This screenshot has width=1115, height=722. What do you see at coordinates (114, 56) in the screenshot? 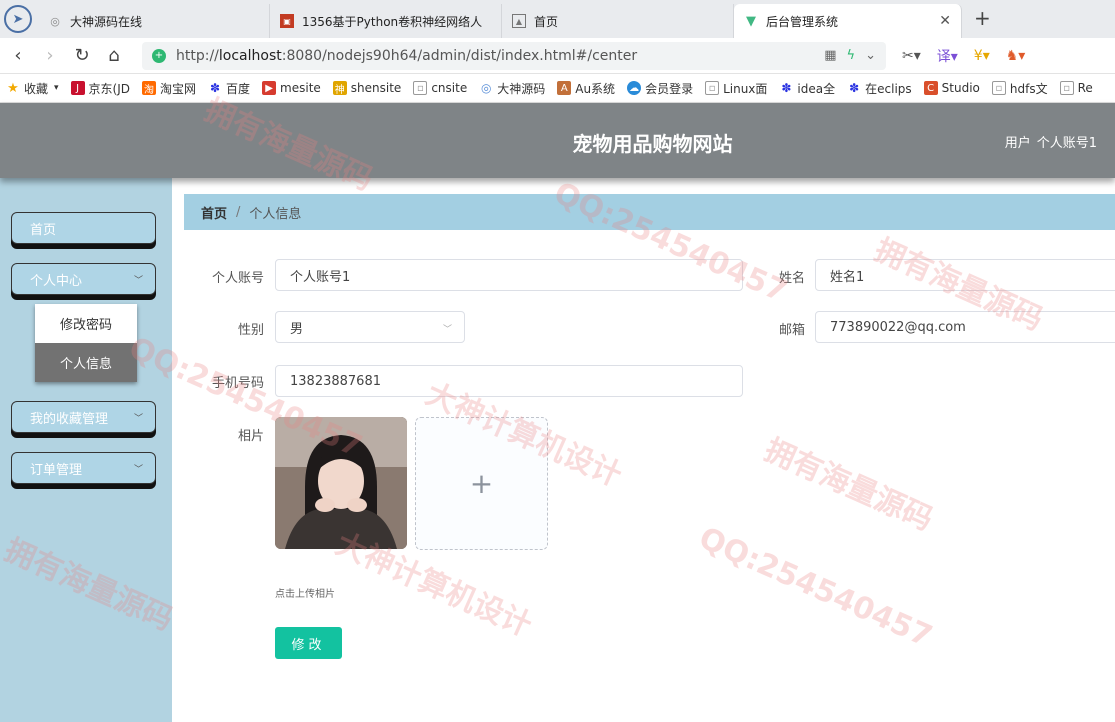
I see `home-icon: ⌂` at bounding box center [114, 56].